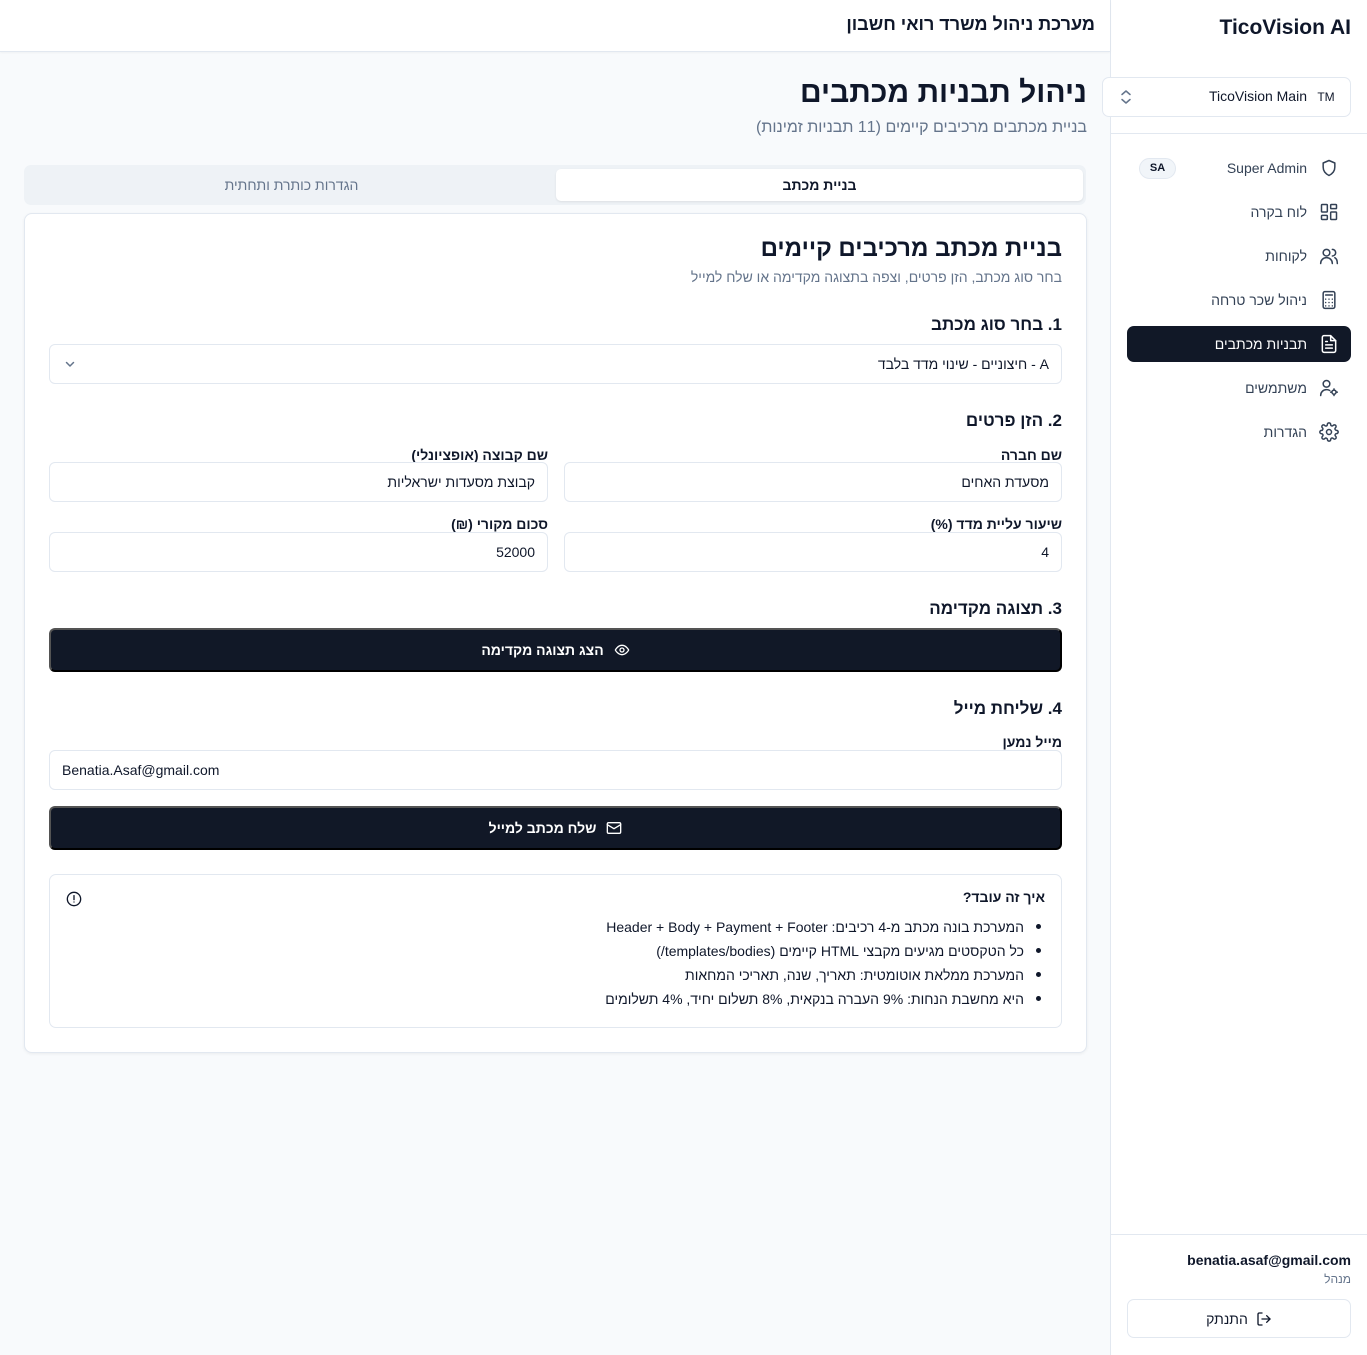  I want to click on dashboard-grid-icon, so click(1329, 212).